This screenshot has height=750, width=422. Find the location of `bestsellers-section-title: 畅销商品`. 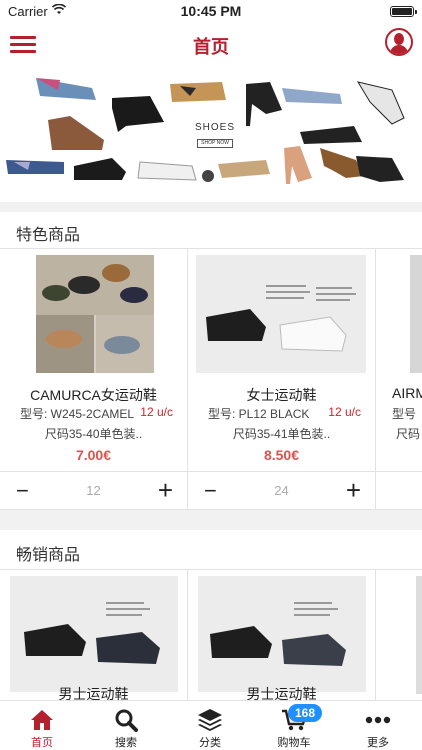

bestsellers-section-title: 畅销商品 is located at coordinates (48, 555).